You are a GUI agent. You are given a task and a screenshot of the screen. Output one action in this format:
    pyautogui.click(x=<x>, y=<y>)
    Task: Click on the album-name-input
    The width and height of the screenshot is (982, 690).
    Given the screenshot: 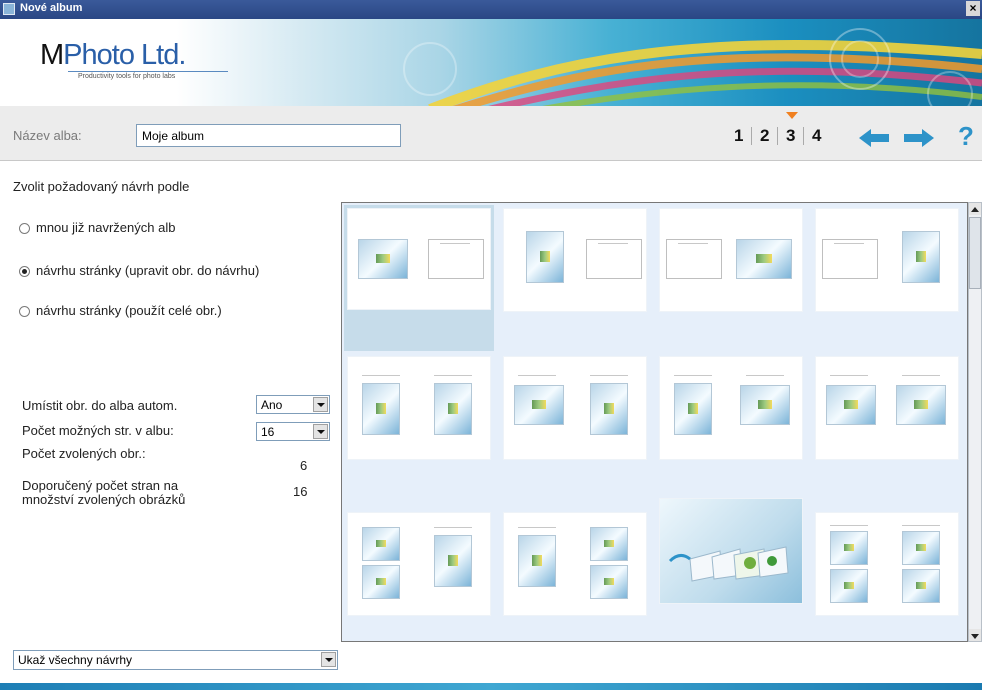 What is the action you would take?
    pyautogui.click(x=268, y=135)
    